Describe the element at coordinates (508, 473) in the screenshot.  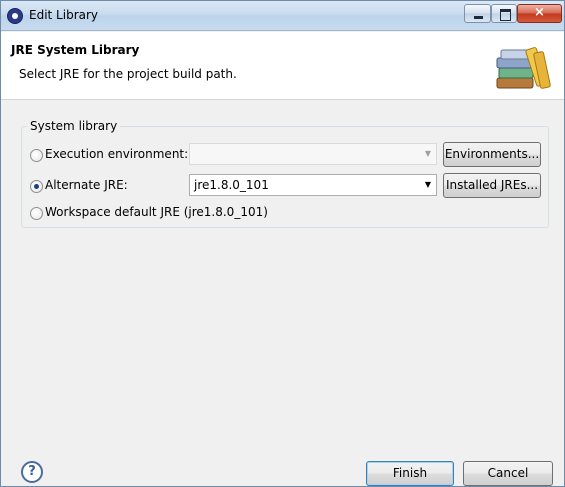
I see `cancel-button: Cancel` at that location.